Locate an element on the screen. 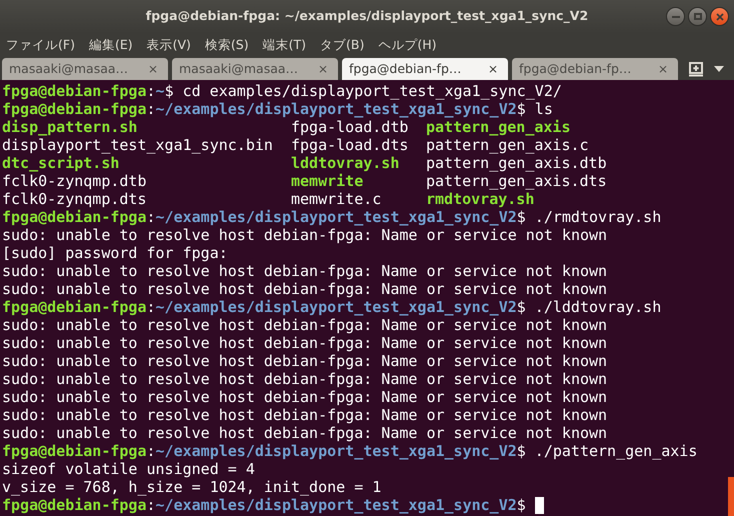  output-text: [sudo] password for fpga: is located at coordinates (115, 253).